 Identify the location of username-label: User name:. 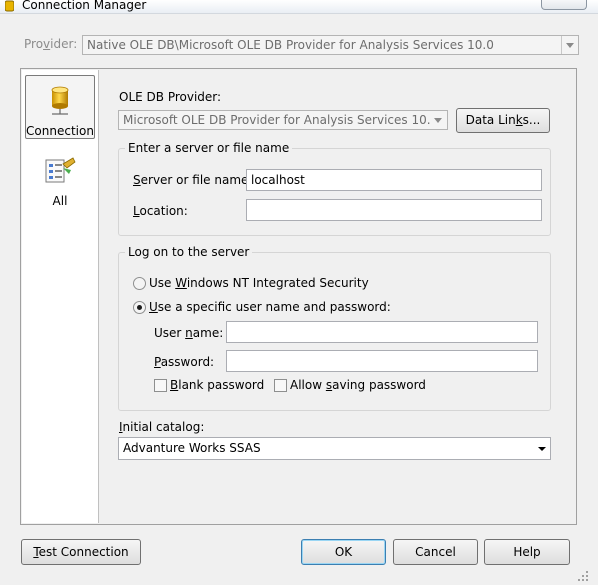
(189, 333).